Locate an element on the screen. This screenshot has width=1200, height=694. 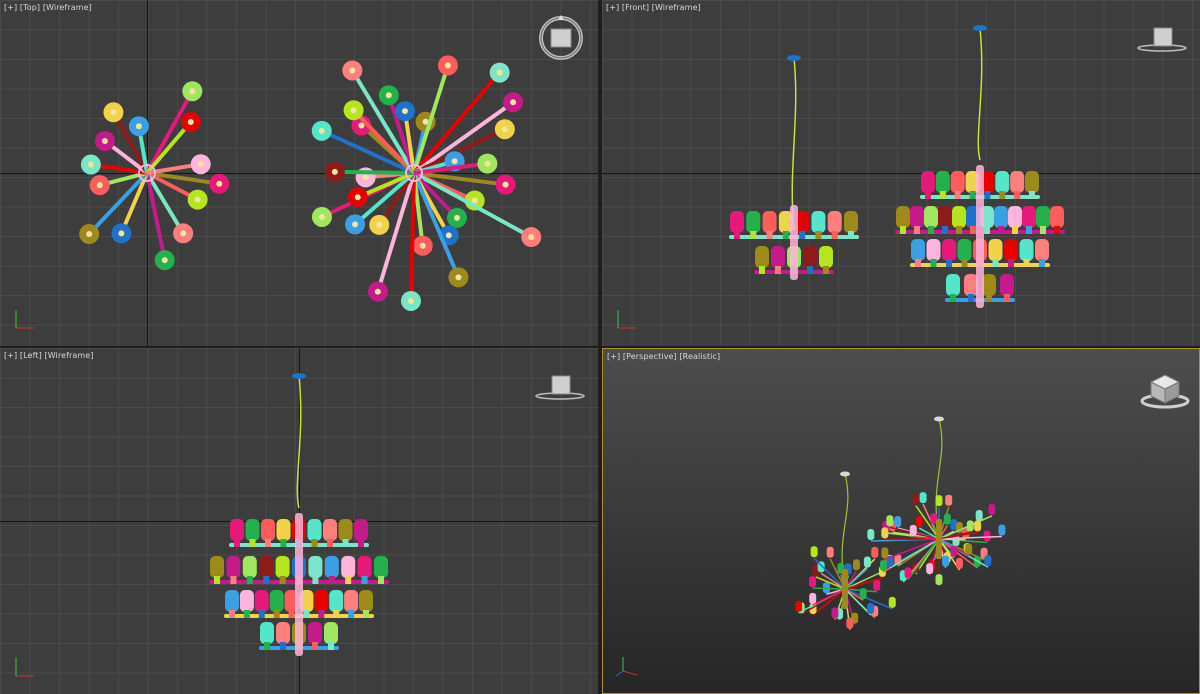
viewport-label: [+] [Front] [Wireframe] is located at coordinates (653, 7).